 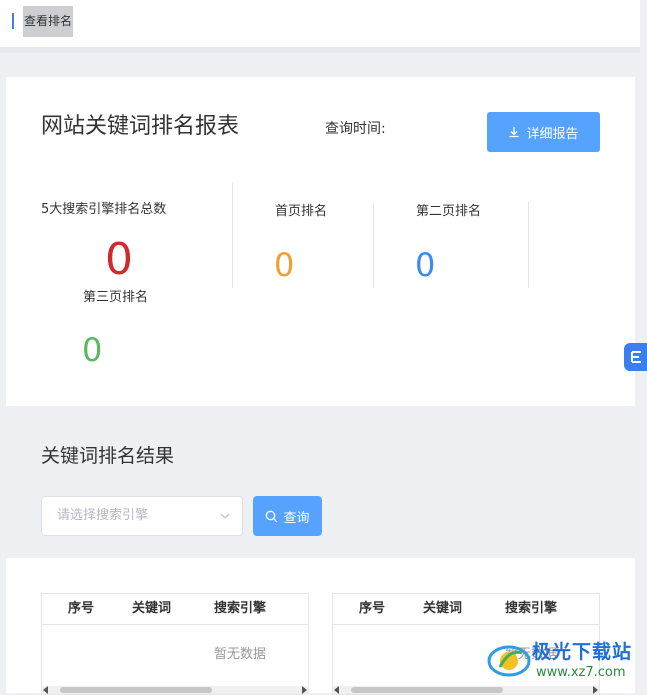 I want to click on side-widget, so click(x=635, y=357).